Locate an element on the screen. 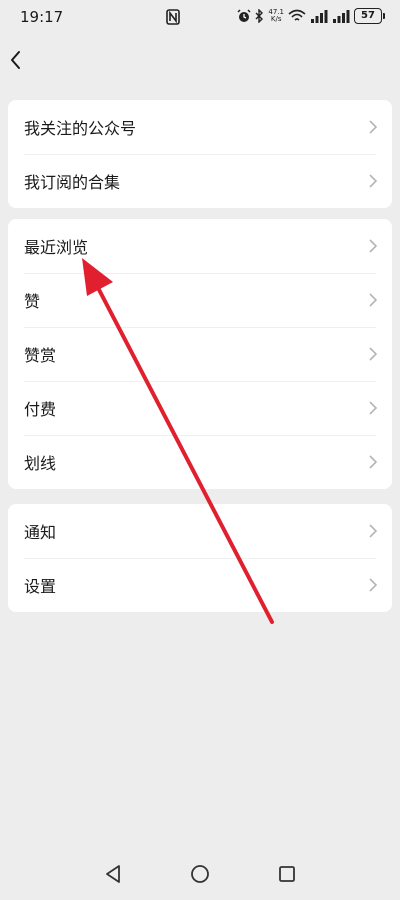 The image size is (400, 900). back-icon is located at coordinates (16, 60).